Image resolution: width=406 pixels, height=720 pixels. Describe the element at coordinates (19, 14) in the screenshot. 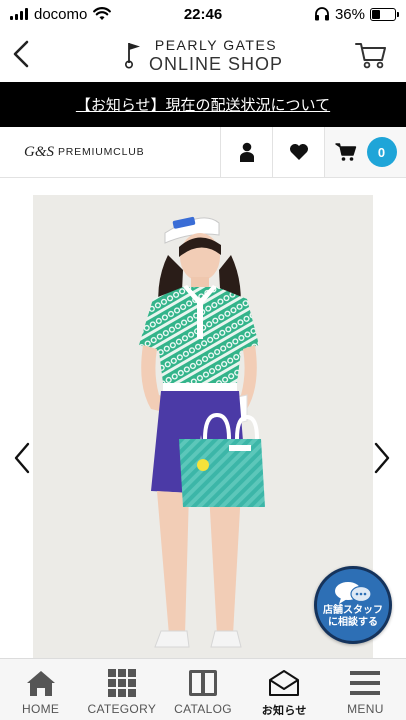

I see `signal-icon` at that location.